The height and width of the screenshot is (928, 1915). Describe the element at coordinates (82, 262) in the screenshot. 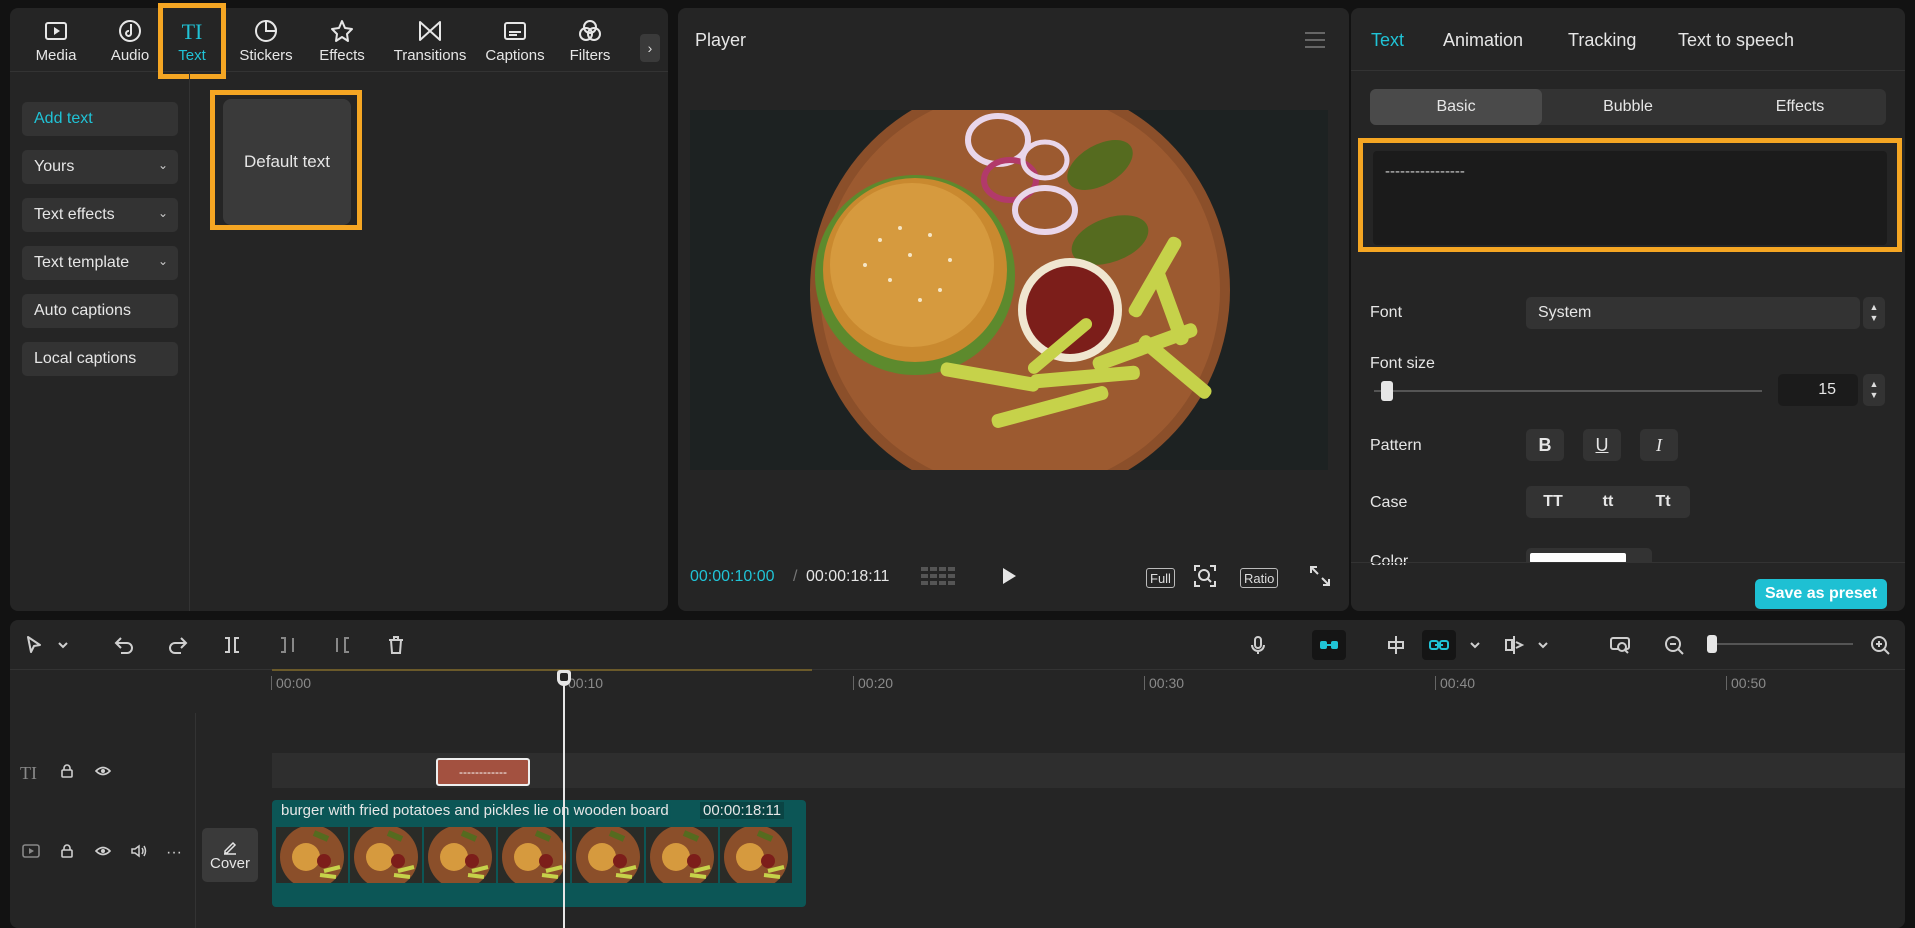

I see `menu-label: Text template` at that location.